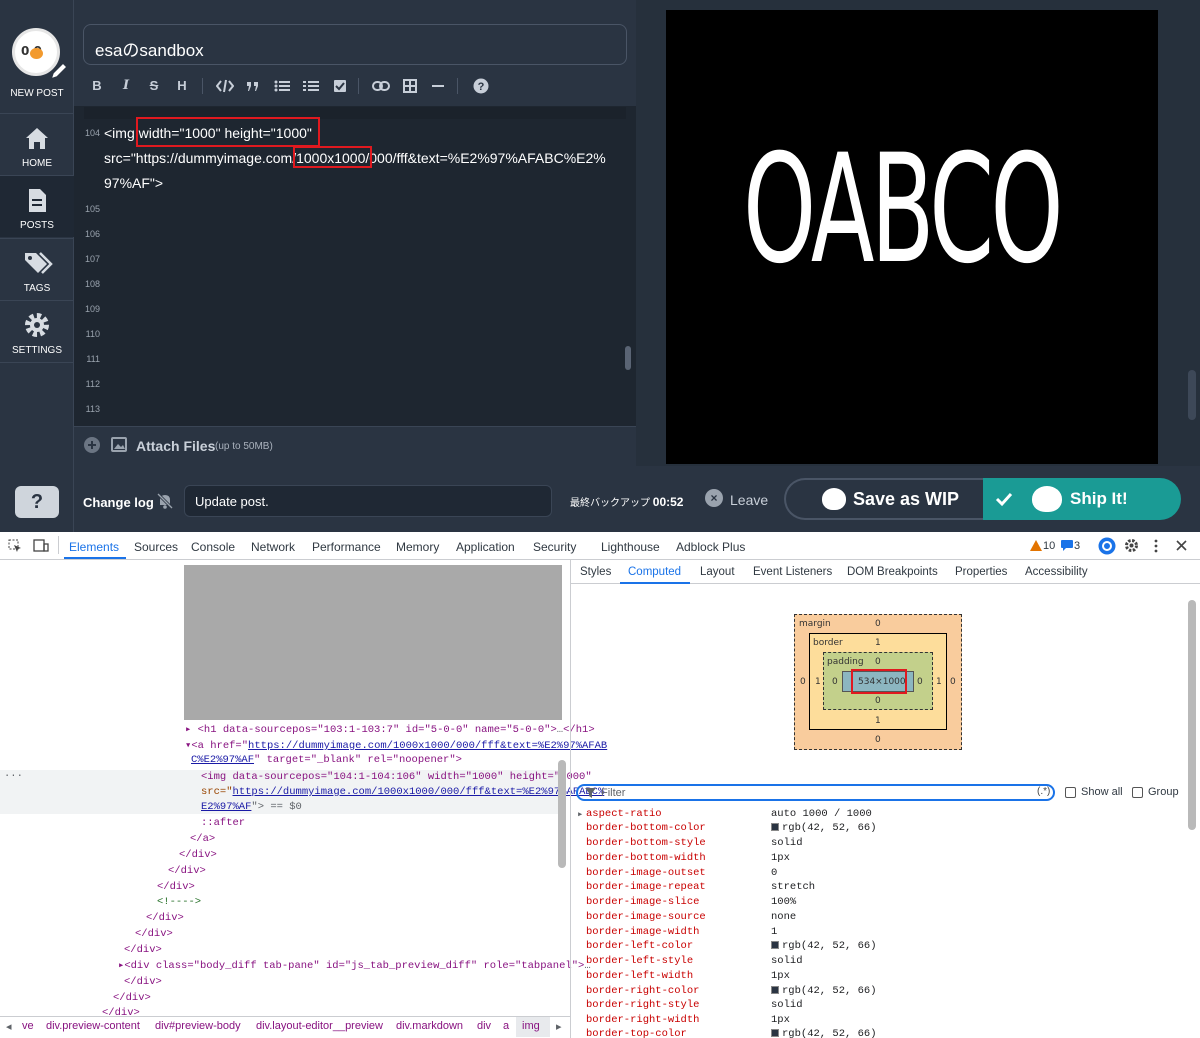 Image resolution: width=1200 pixels, height=1038 pixels. What do you see at coordinates (792, 572) in the screenshot?
I see `tab-event-listeners: Event Listeners` at bounding box center [792, 572].